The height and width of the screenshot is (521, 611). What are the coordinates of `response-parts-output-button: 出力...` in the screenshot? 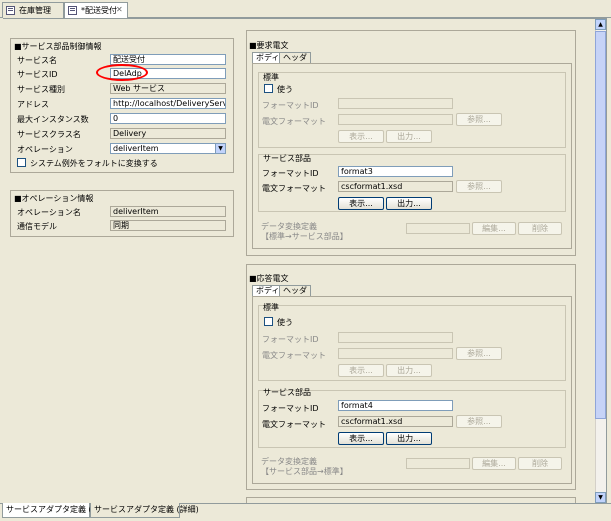 It's located at (409, 438).